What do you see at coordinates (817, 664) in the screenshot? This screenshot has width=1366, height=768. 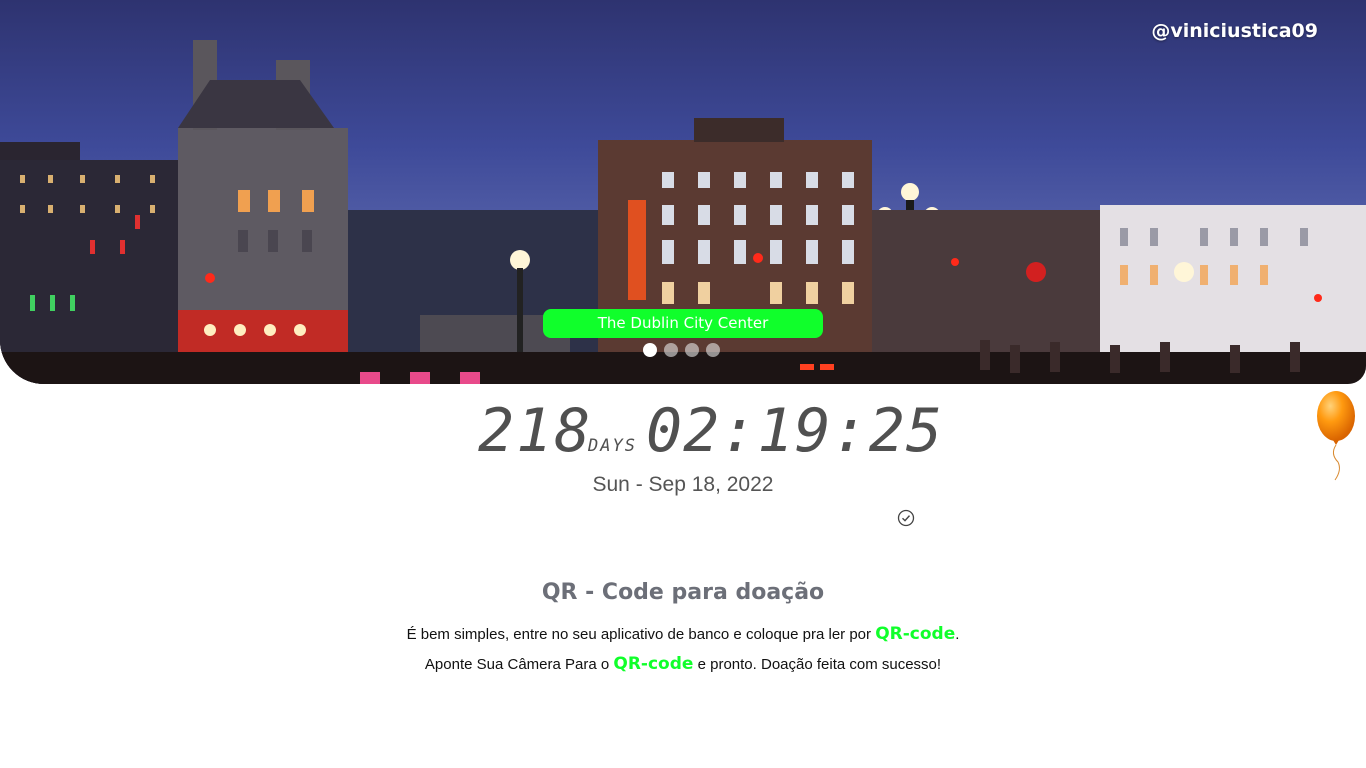 I see `donation-line2-suffix: e pronto. Doação feita com sucesso!` at bounding box center [817, 664].